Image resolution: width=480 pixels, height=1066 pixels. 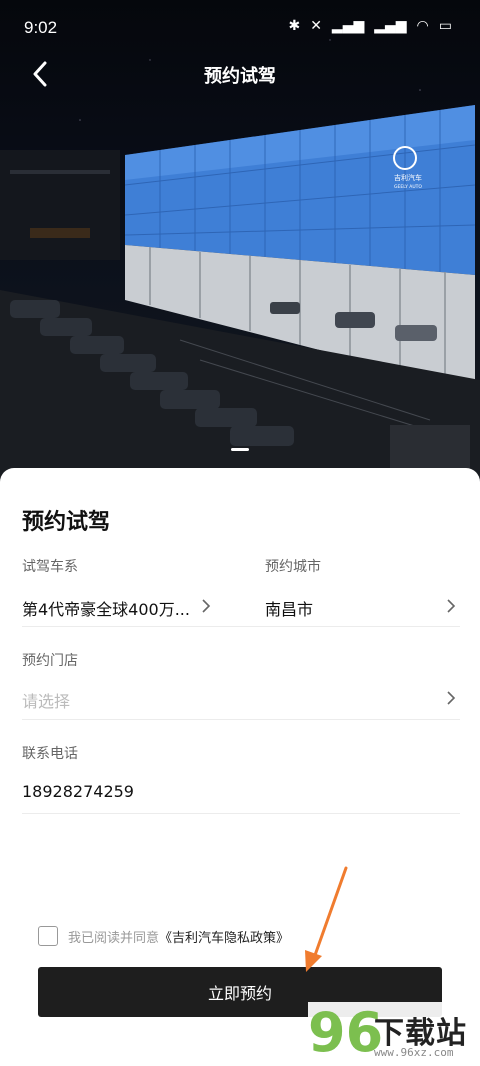 What do you see at coordinates (408, 187) in the screenshot?
I see `svg-text: GEELY AUTO` at bounding box center [408, 187].